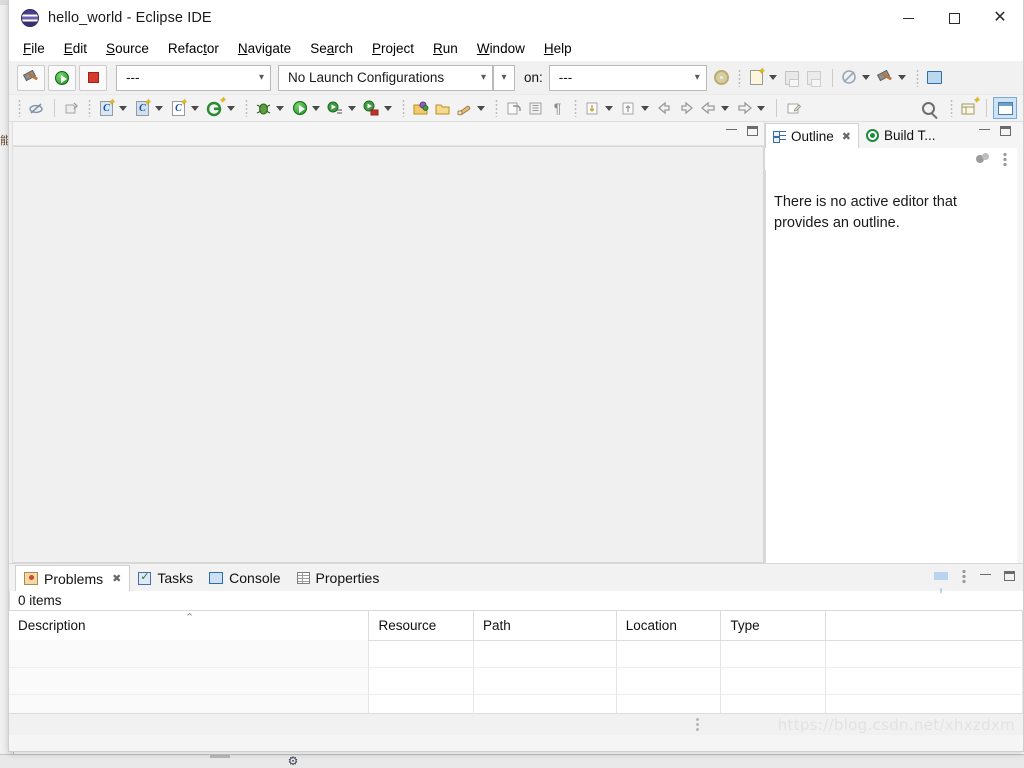 The height and width of the screenshot is (768, 1024). What do you see at coordinates (814, 78) in the screenshot?
I see `save-all-button` at bounding box center [814, 78].